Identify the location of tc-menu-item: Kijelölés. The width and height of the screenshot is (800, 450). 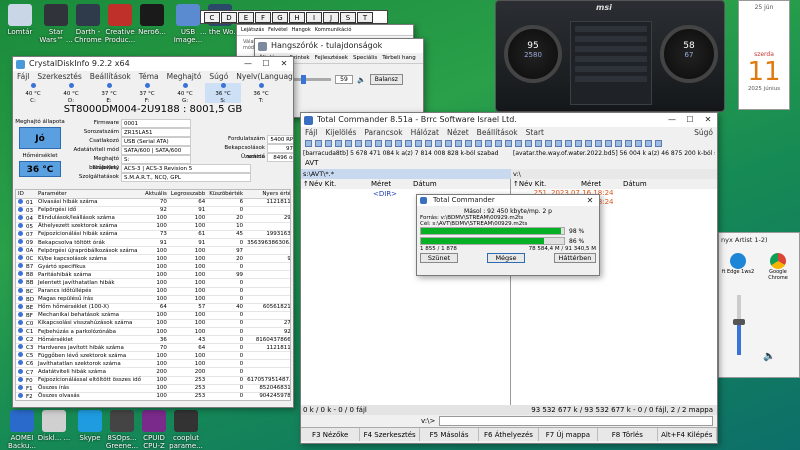
(340, 133).